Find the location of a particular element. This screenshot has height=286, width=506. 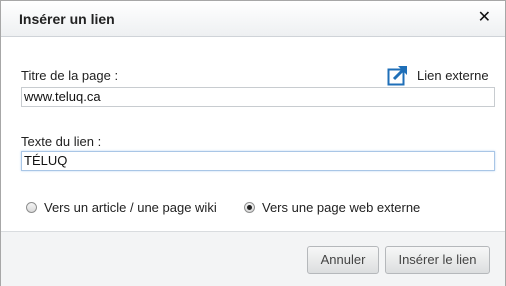

radio-button-checked is located at coordinates (249, 207).